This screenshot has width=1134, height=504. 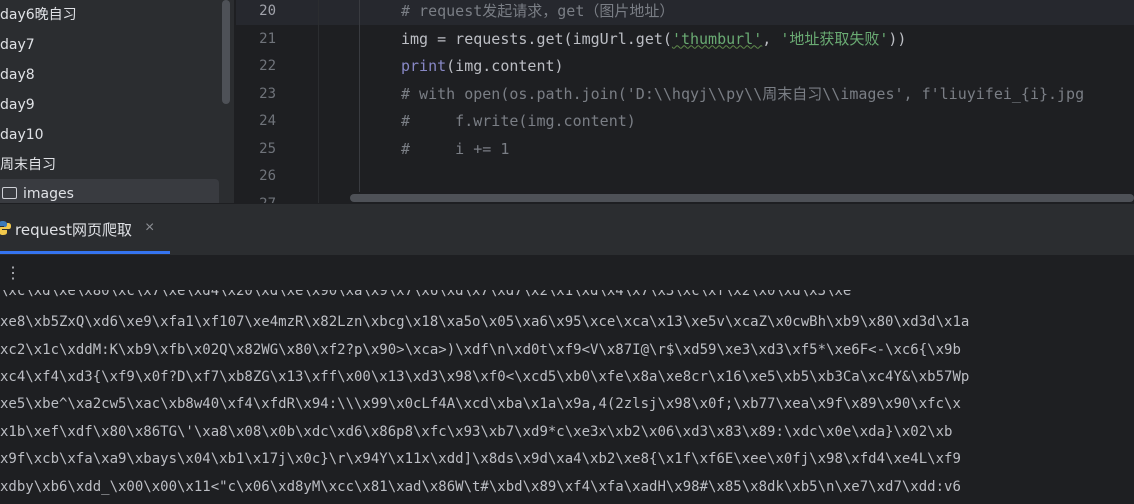 I want to click on code-line-24: # f.write(img.content), so click(x=518, y=122).